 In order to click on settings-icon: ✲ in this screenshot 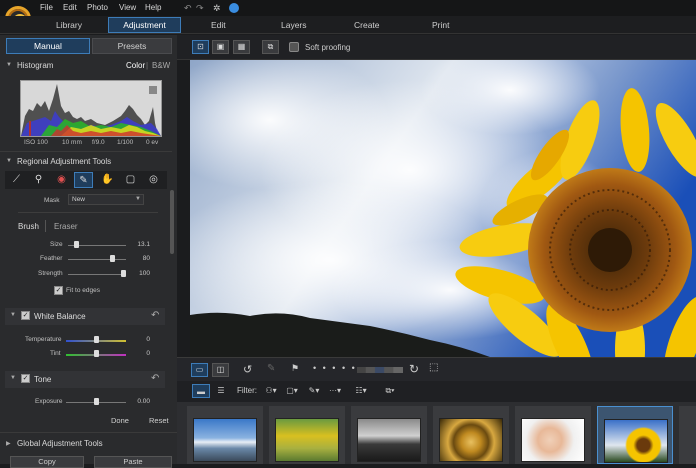, I will do `click(217, 8)`.